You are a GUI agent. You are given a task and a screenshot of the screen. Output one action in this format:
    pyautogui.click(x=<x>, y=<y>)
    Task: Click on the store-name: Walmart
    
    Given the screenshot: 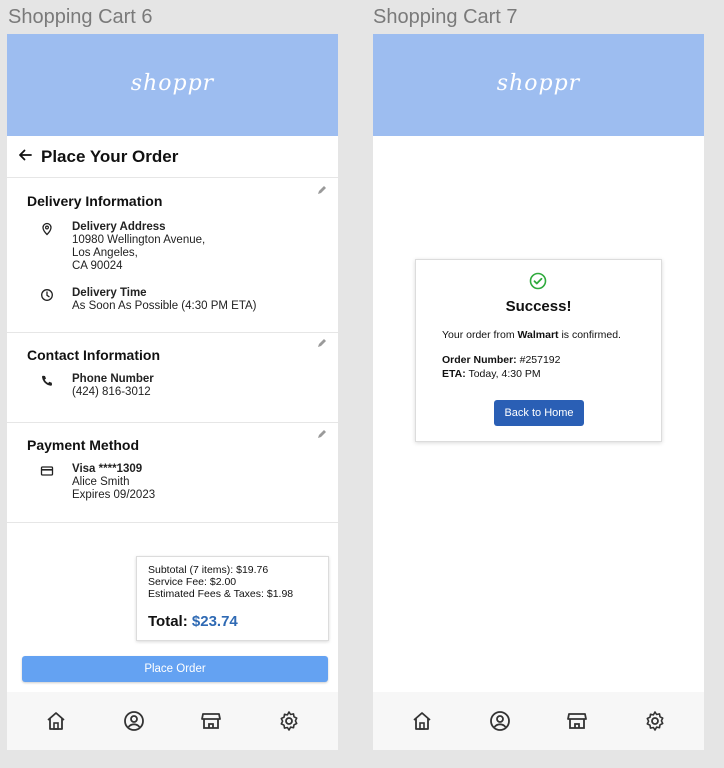 What is the action you would take?
    pyautogui.click(x=538, y=335)
    